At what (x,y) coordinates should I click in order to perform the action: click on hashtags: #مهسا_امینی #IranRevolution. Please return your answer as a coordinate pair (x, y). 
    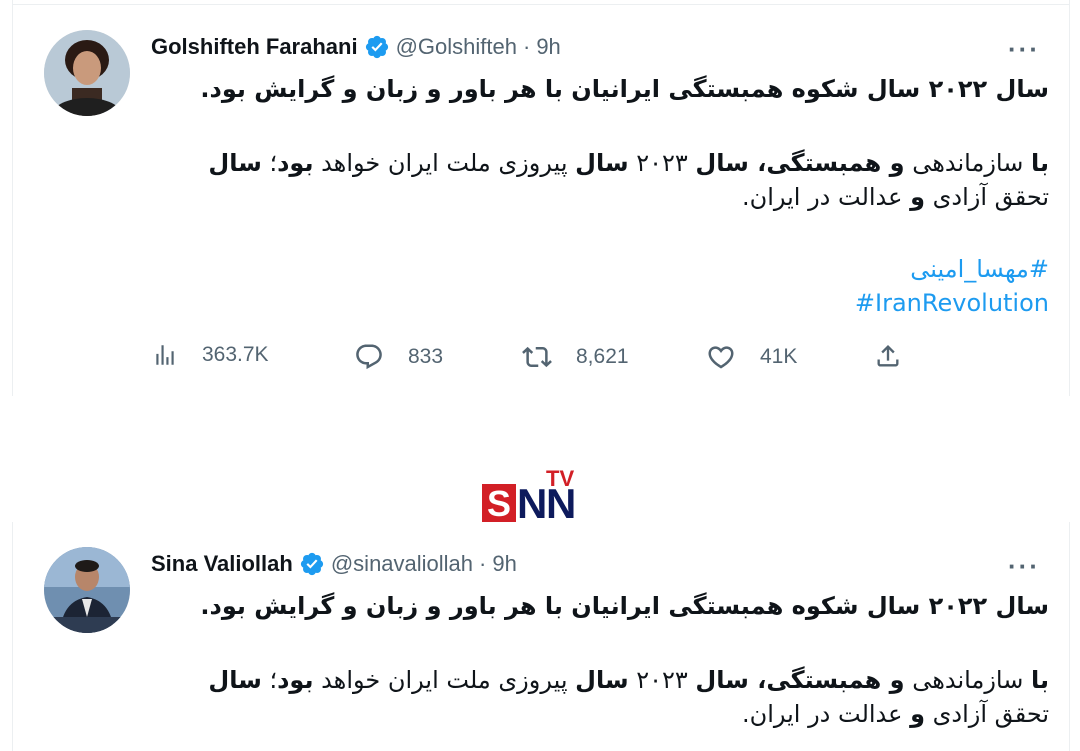
    Looking at the image, I should click on (600, 286).